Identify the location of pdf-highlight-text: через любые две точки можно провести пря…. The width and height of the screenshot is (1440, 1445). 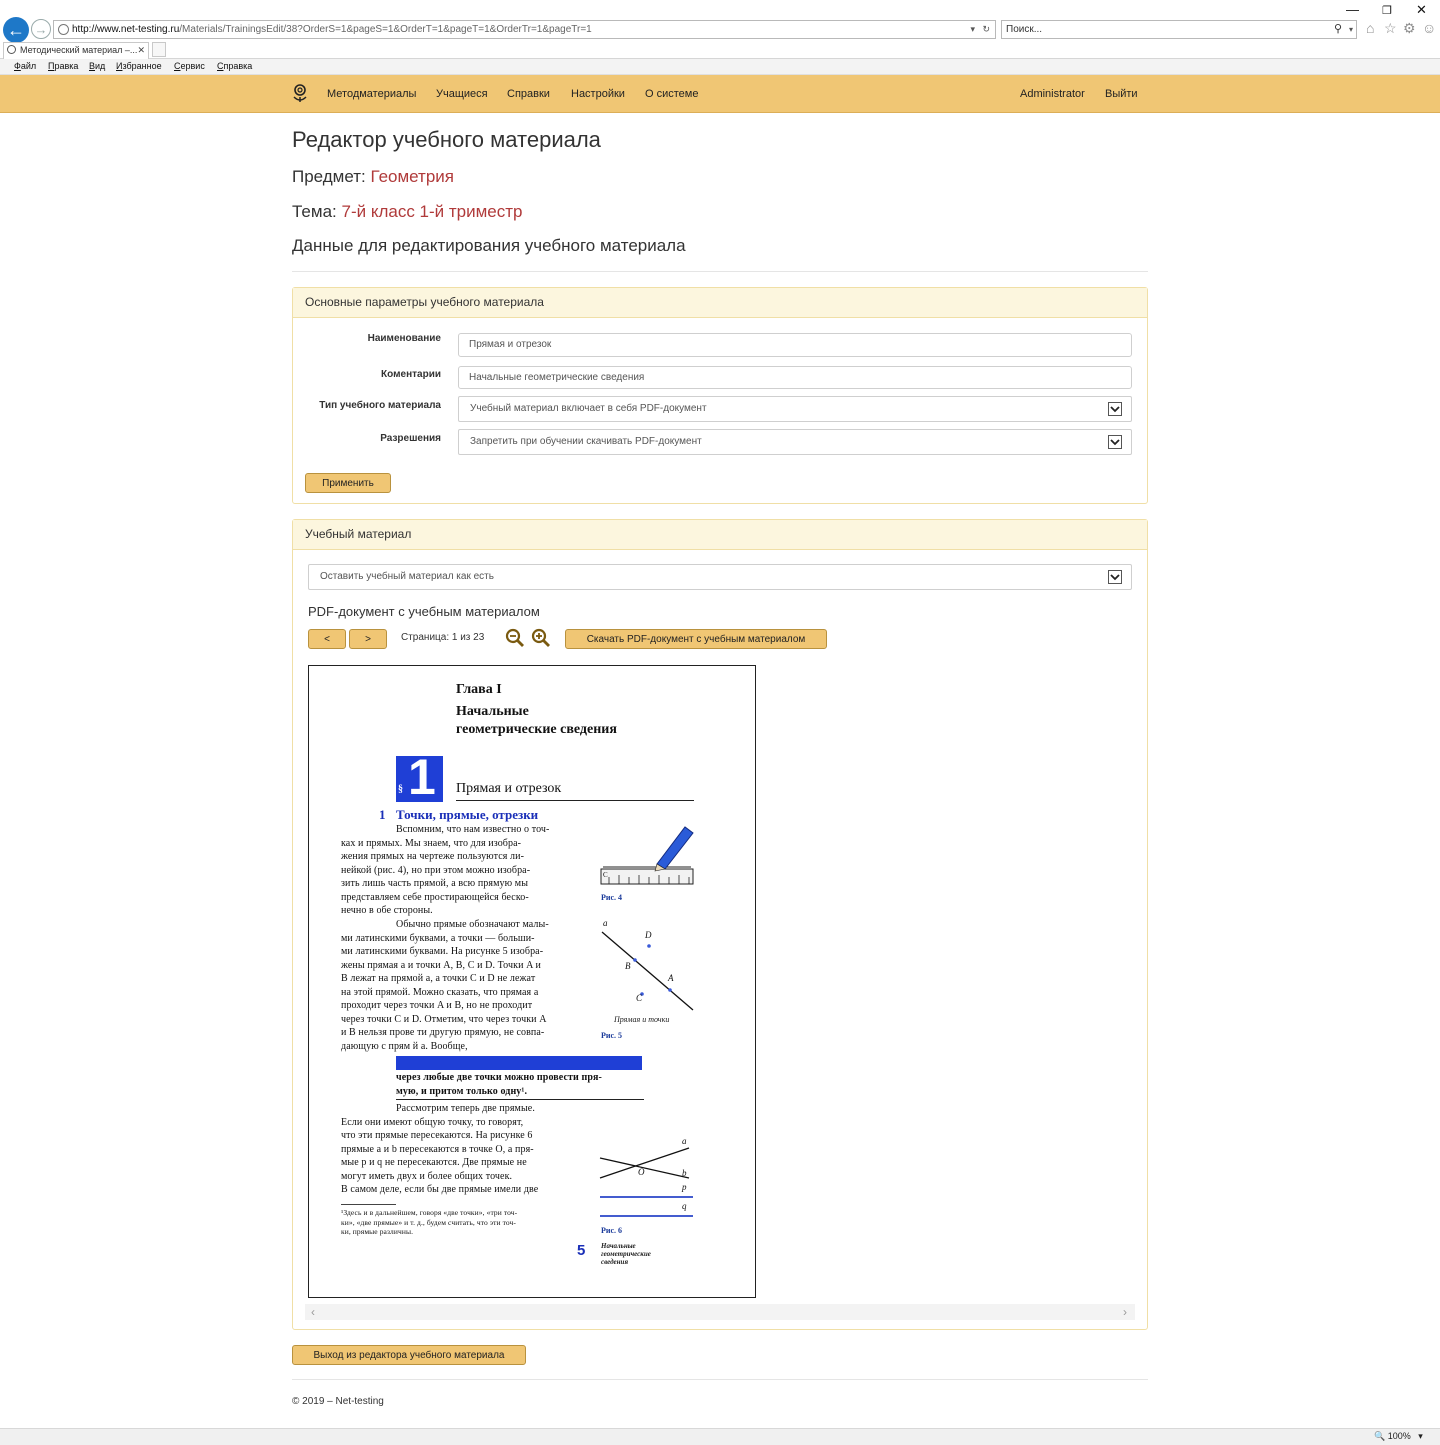
(499, 1084).